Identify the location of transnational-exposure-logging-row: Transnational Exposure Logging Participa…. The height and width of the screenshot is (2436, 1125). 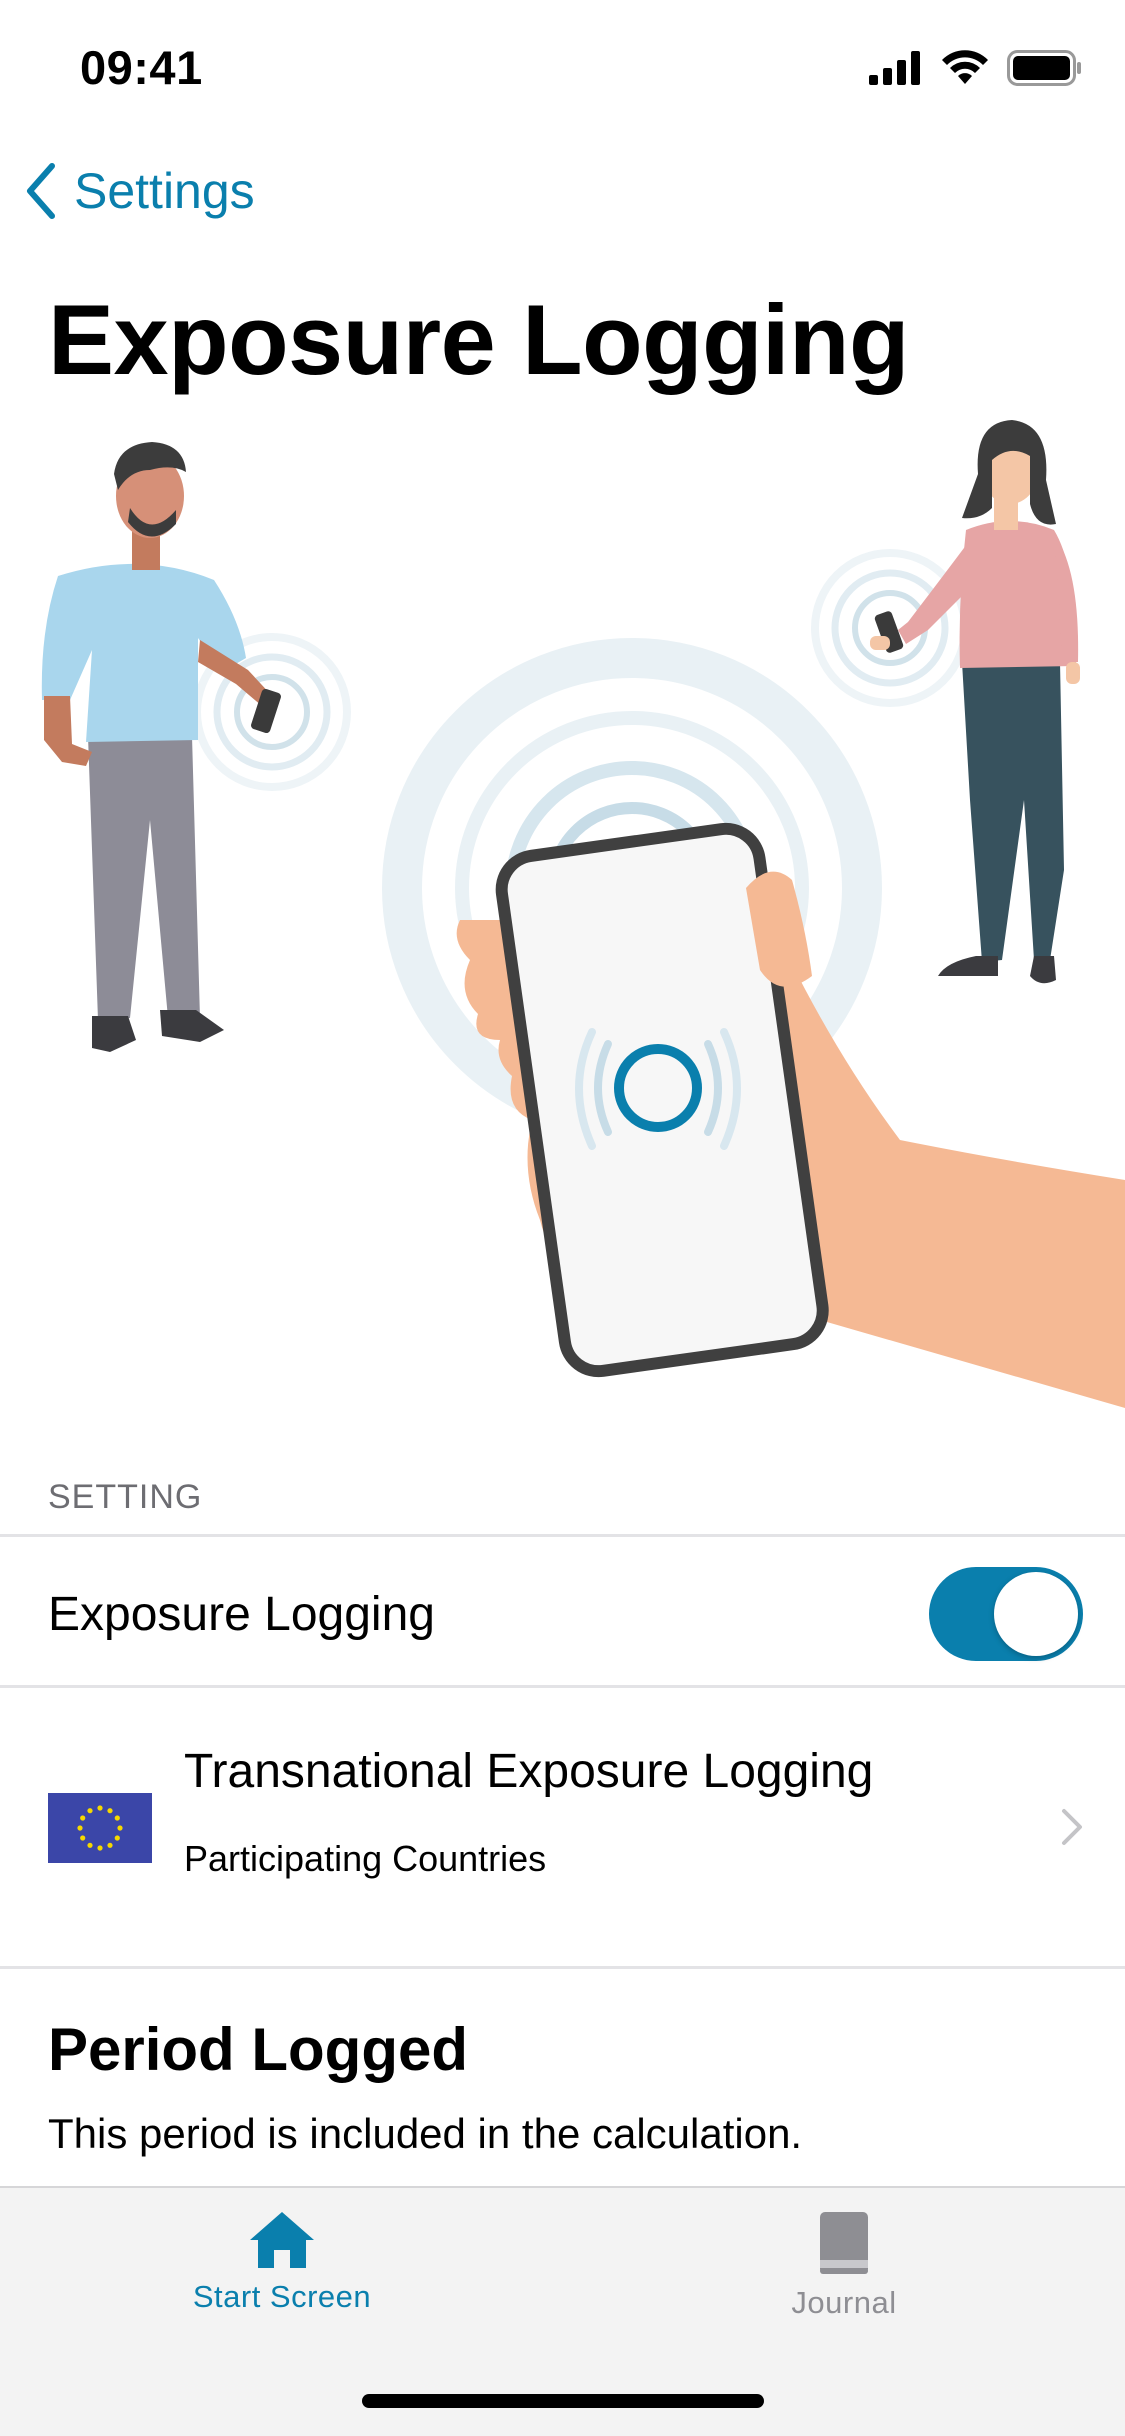
(562, 1827).